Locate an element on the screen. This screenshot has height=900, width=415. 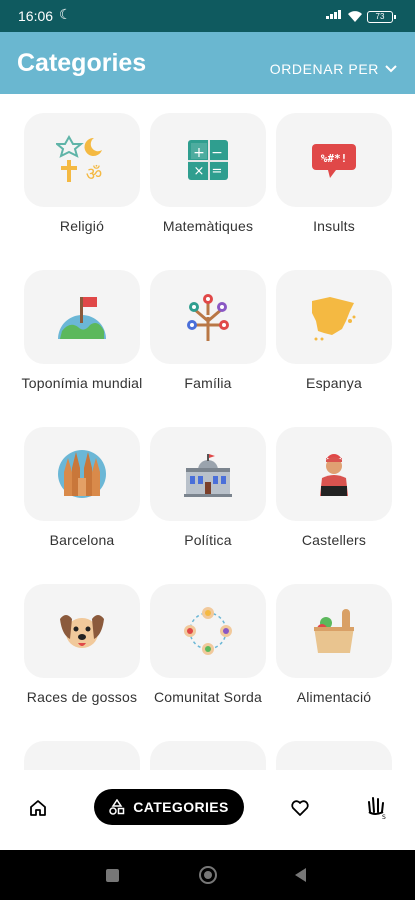
bottom-navigation: CATEGORIES S is located at coordinates (207, 810).